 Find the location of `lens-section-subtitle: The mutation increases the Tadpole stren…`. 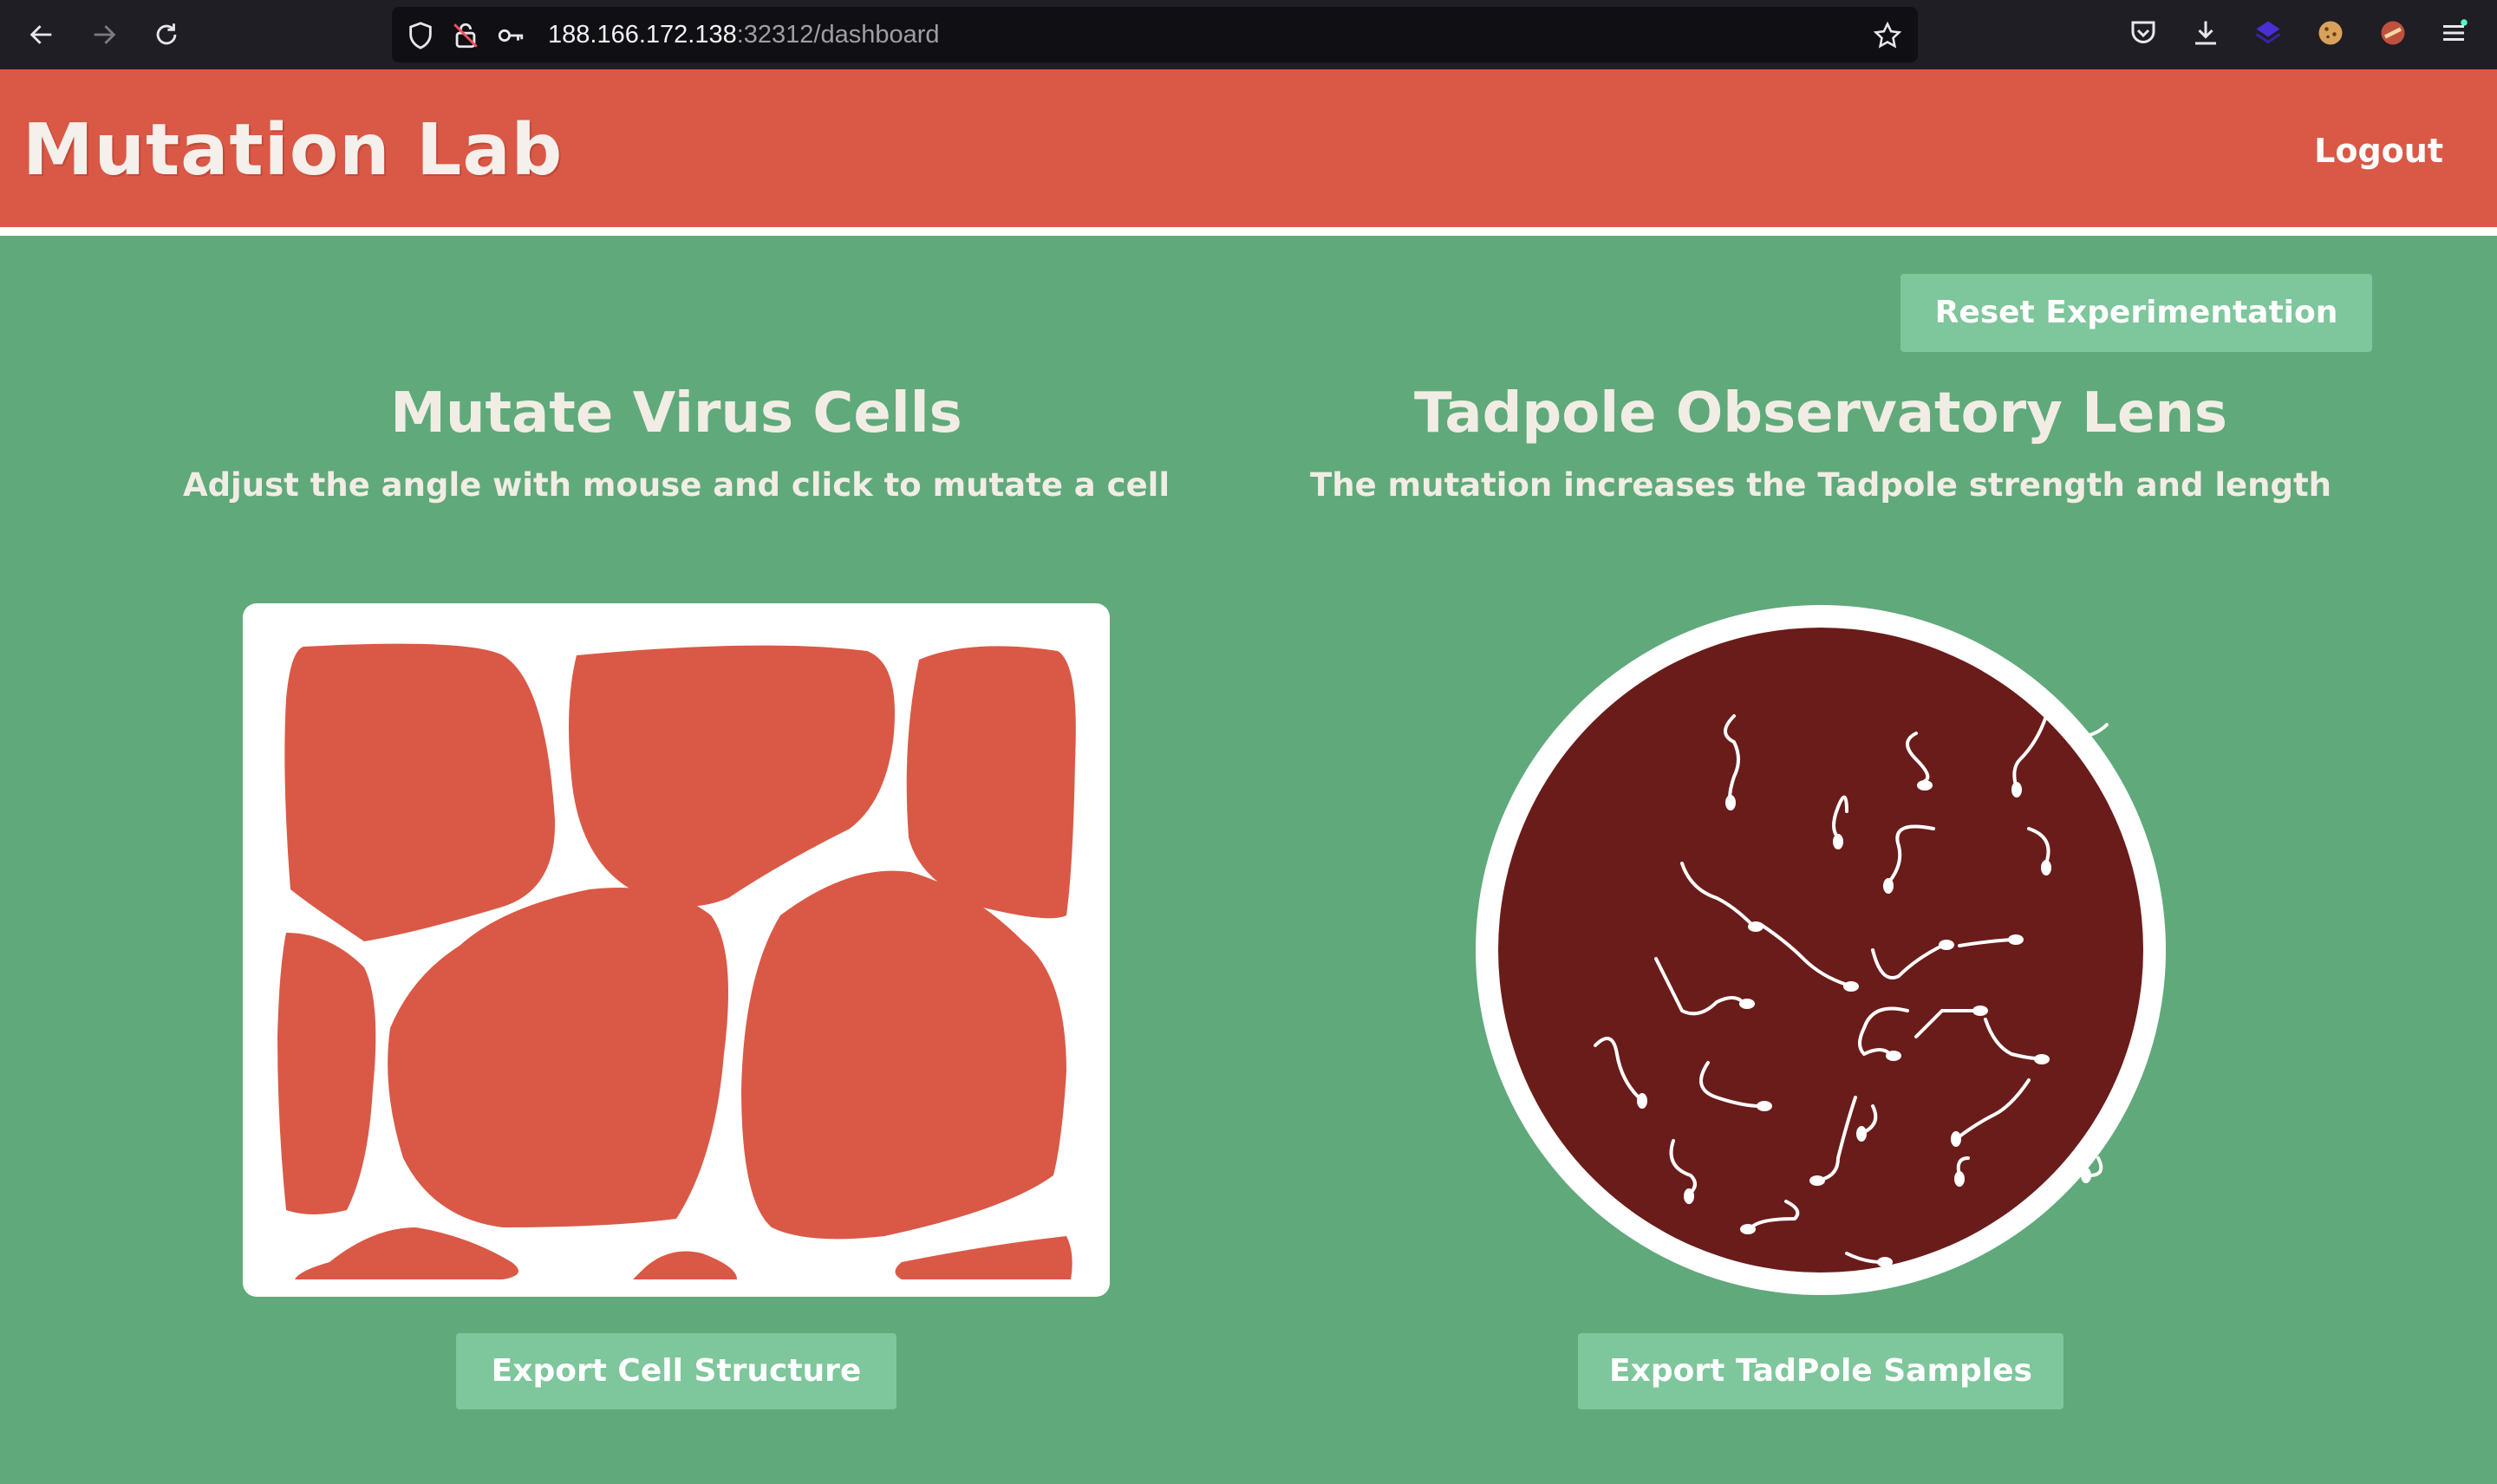

lens-section-subtitle: The mutation increases the Tadpole stren… is located at coordinates (1820, 485).